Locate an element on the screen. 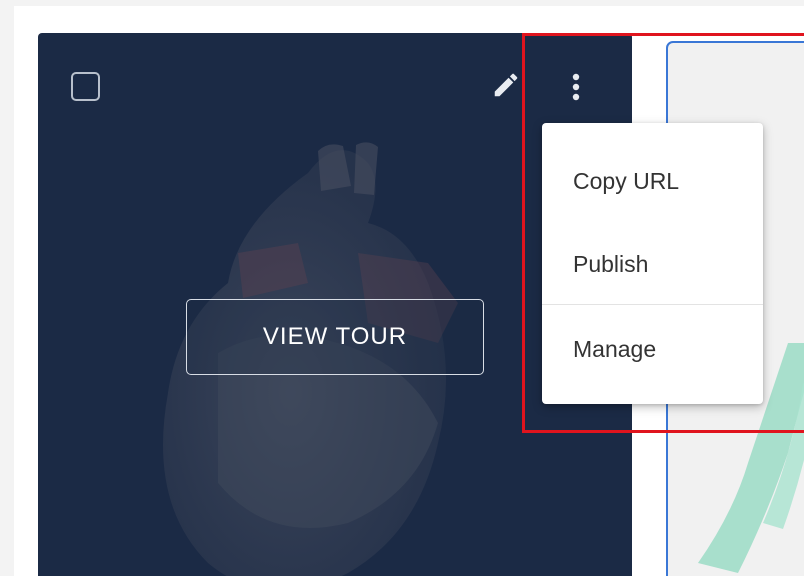 Image resolution: width=804 pixels, height=576 pixels. pencil-icon is located at coordinates (506, 85).